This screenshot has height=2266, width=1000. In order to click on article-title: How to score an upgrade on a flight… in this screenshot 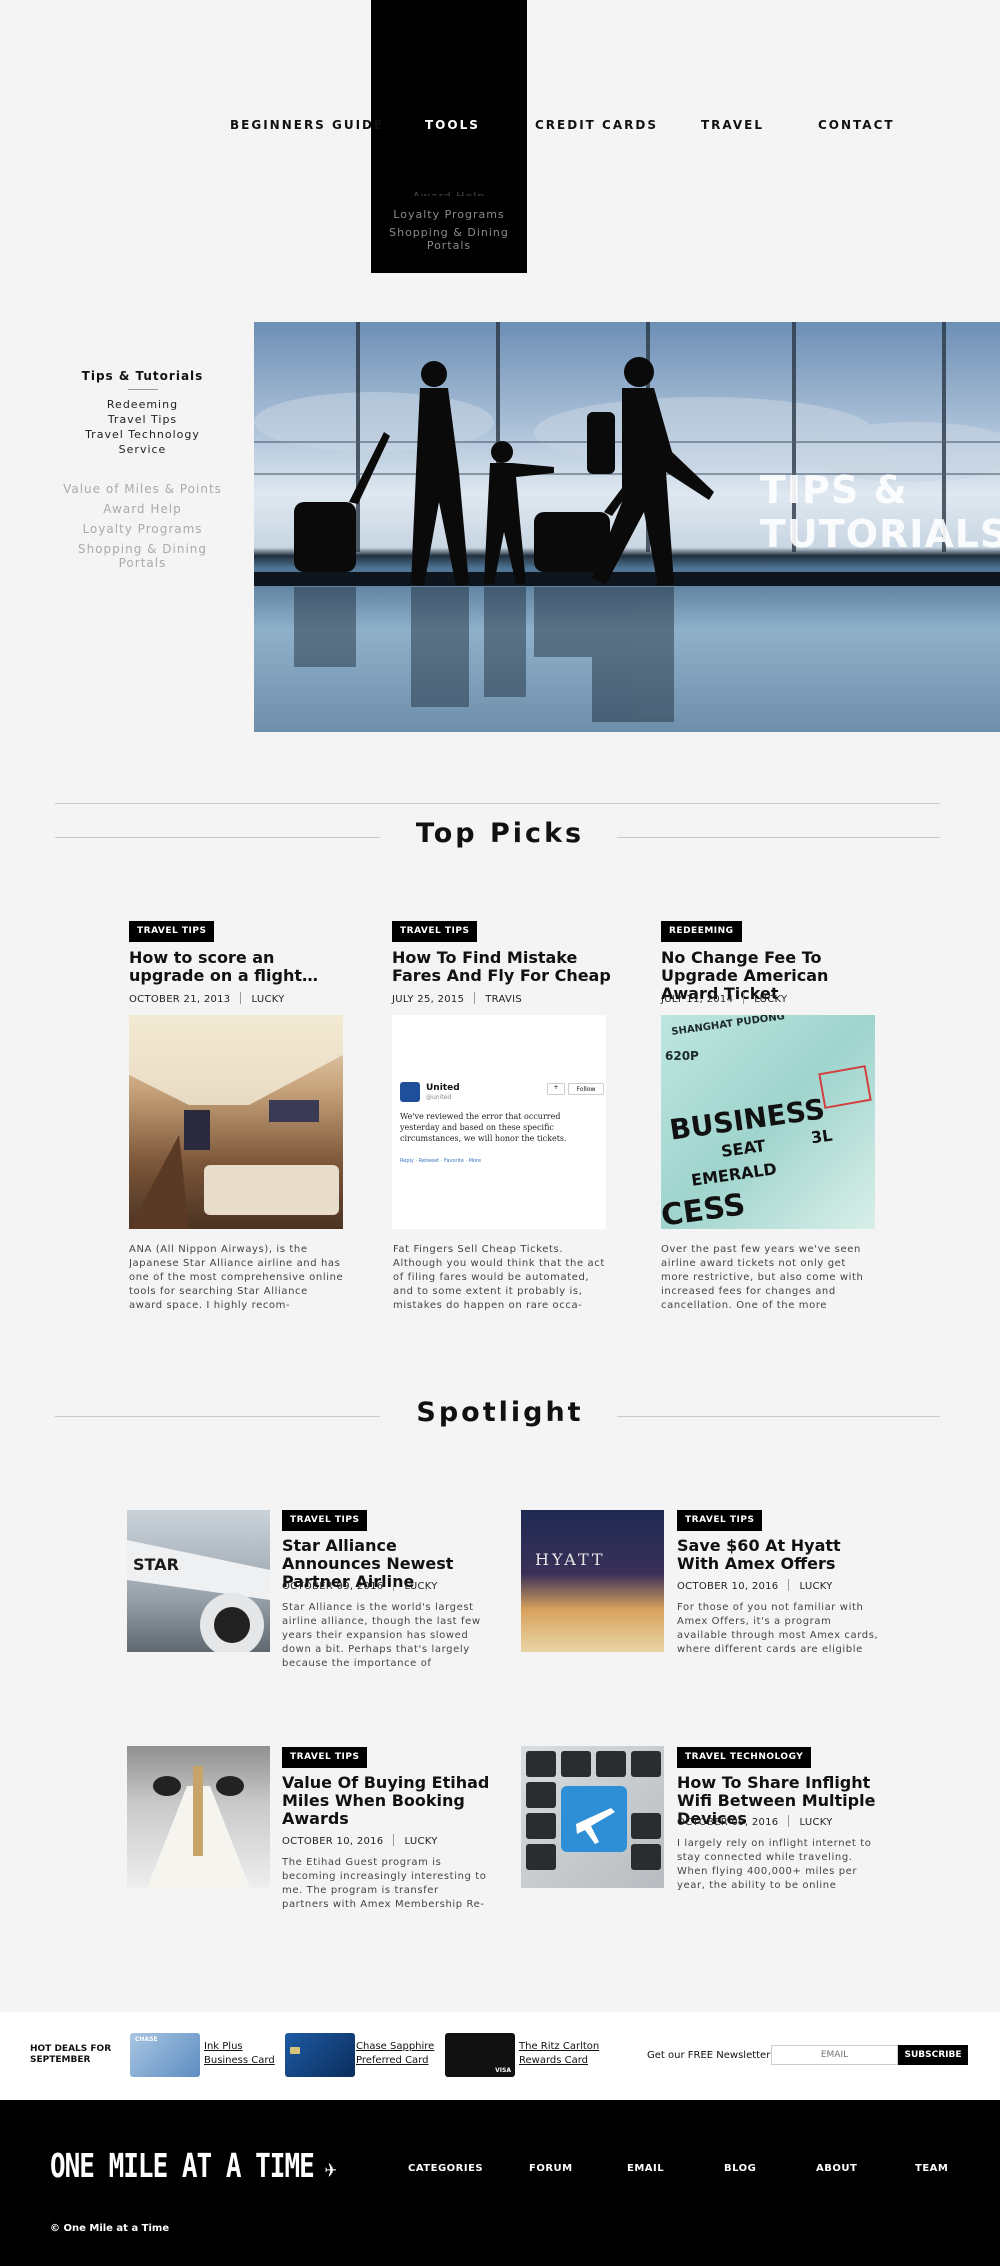, I will do `click(239, 967)`.